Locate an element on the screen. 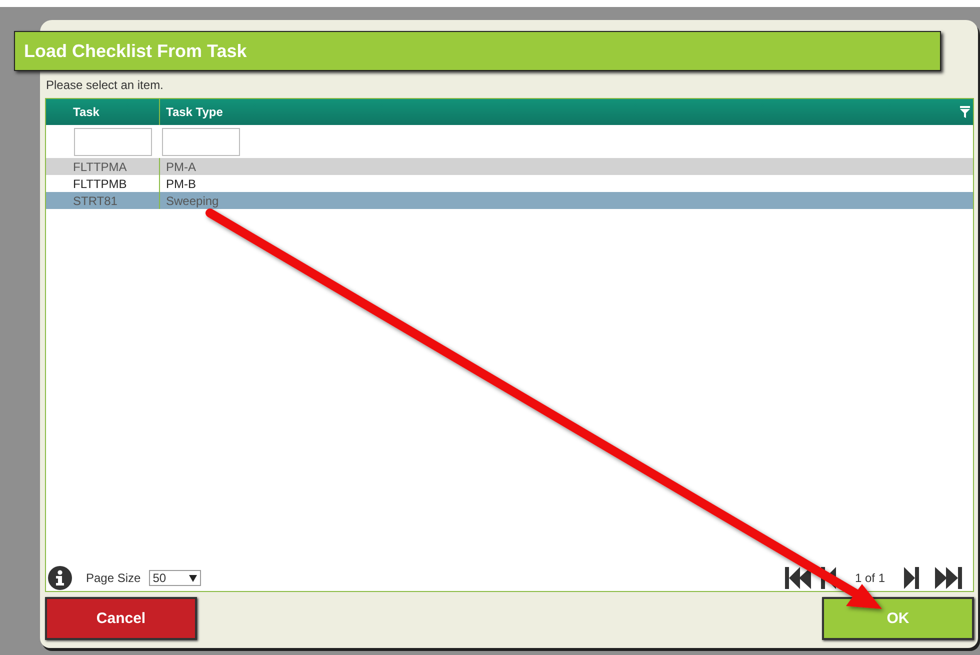 This screenshot has height=655, width=980. page-size-label: Page Size is located at coordinates (113, 578).